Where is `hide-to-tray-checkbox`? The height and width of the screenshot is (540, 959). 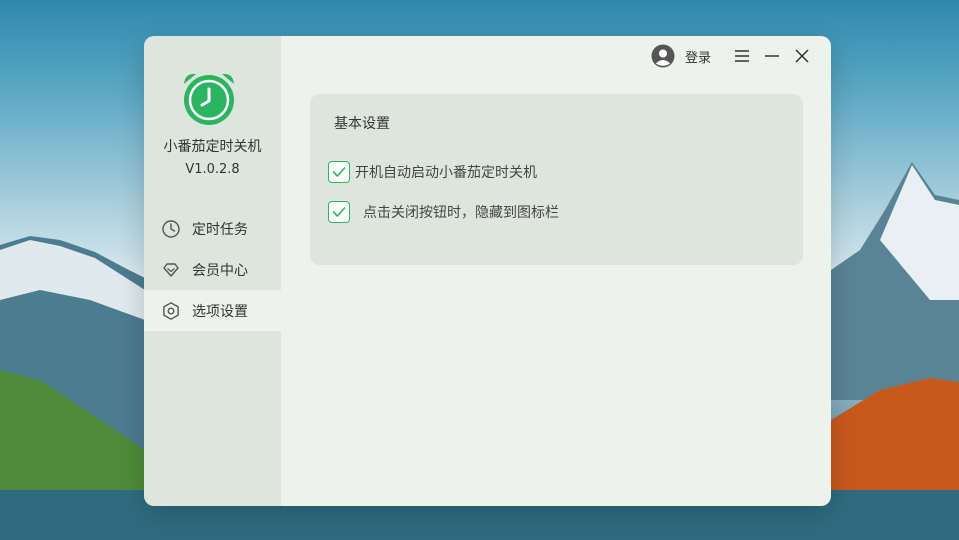
hide-to-tray-checkbox is located at coordinates (339, 212).